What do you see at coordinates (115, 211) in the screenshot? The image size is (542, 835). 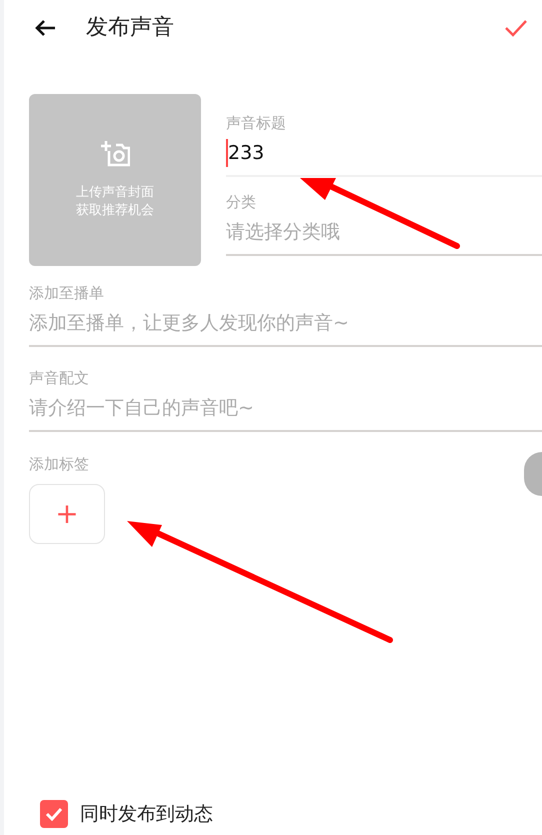 I see `cover-caption: 获取推荐机会` at bounding box center [115, 211].